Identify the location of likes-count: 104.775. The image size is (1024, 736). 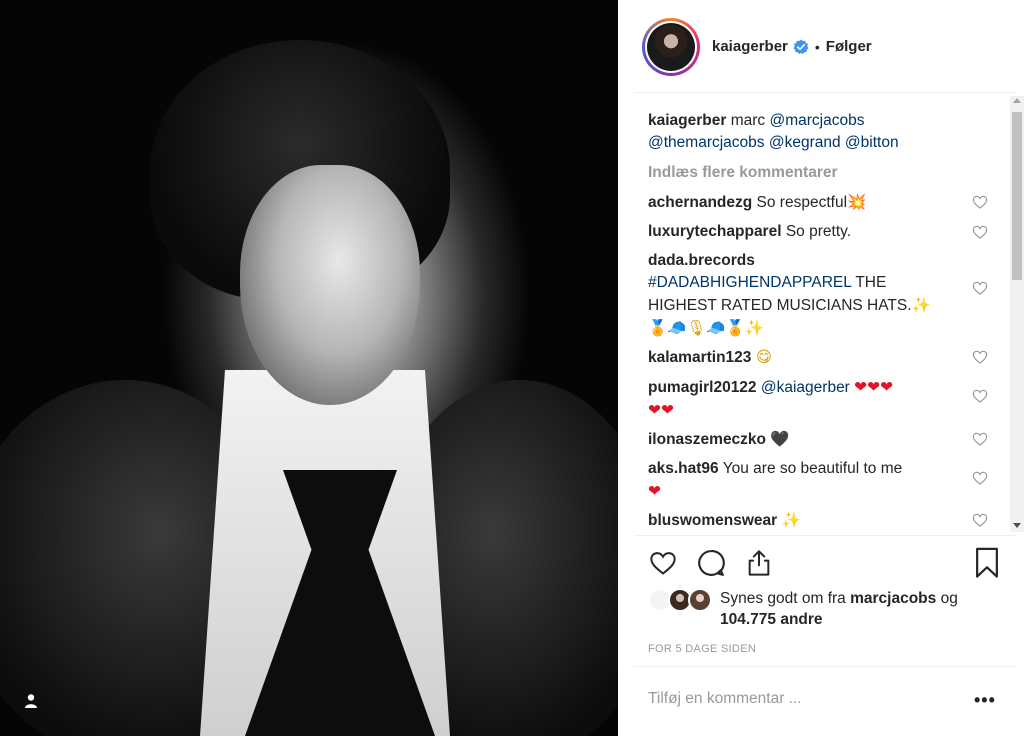
(748, 619).